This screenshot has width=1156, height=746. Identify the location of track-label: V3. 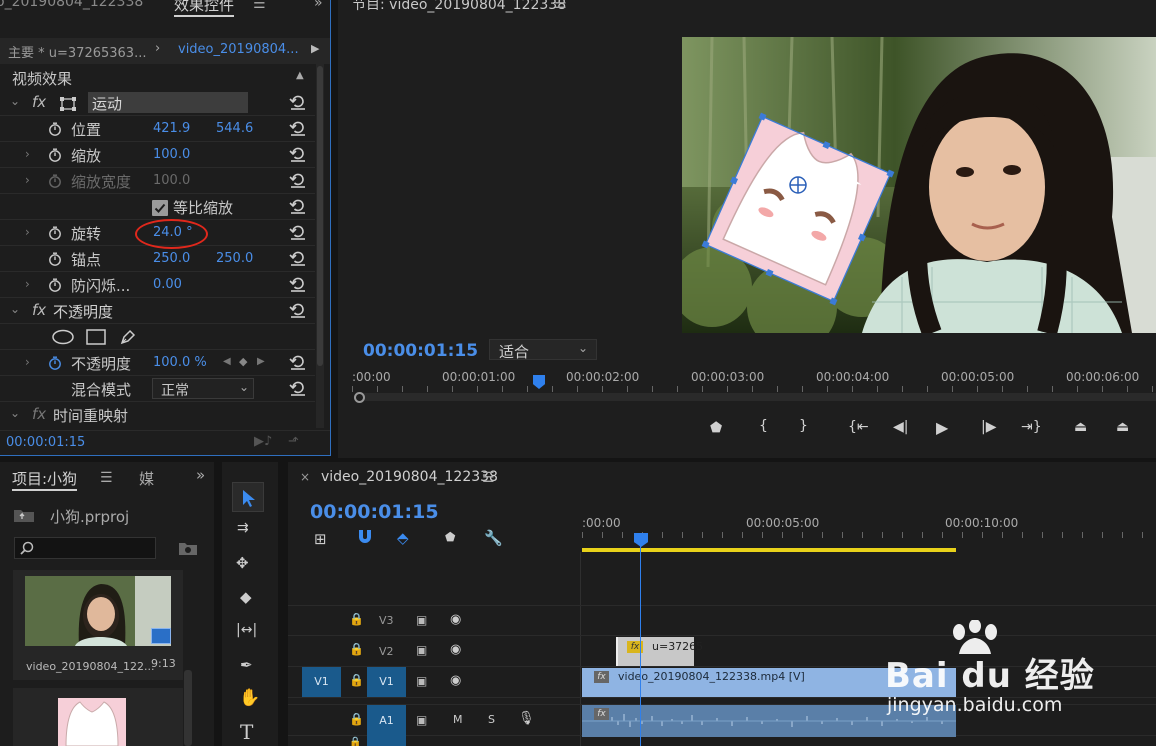
(386, 620).